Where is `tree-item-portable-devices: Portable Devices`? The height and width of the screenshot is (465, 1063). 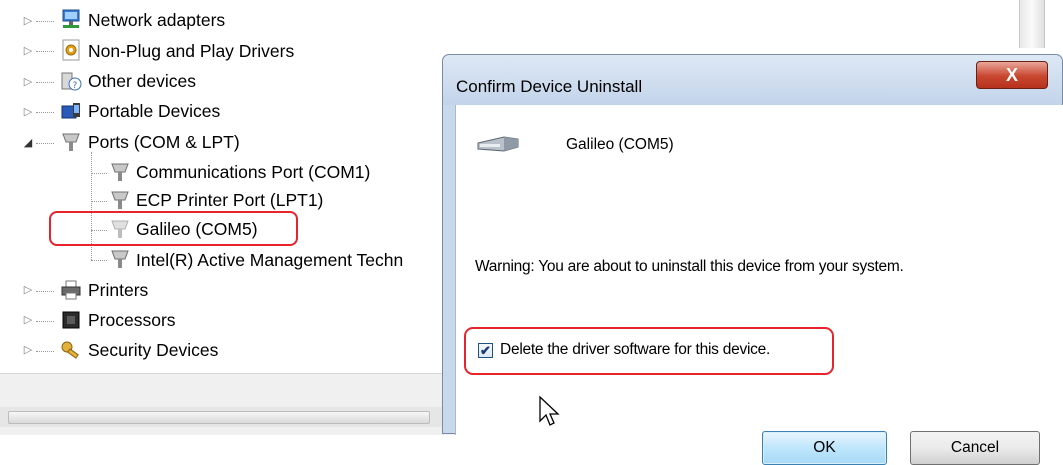 tree-item-portable-devices: Portable Devices is located at coordinates (154, 111).